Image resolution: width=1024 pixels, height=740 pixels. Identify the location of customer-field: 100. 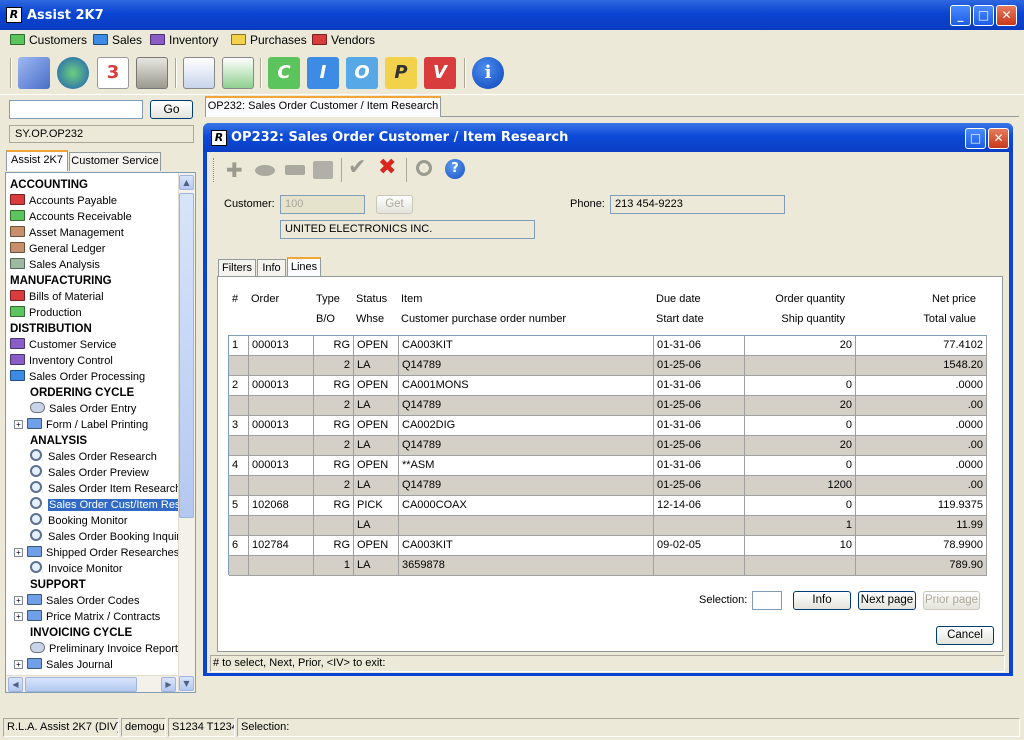
(322, 204).